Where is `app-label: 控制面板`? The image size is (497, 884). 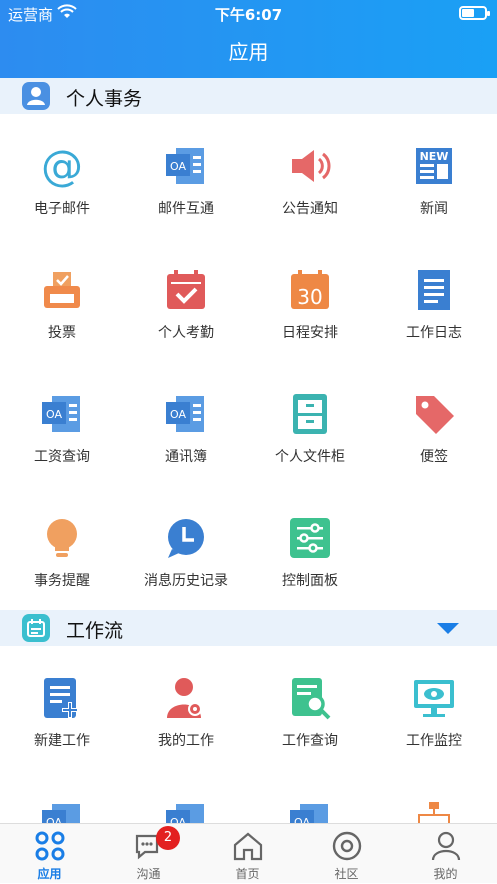
app-label: 控制面板 is located at coordinates (310, 581).